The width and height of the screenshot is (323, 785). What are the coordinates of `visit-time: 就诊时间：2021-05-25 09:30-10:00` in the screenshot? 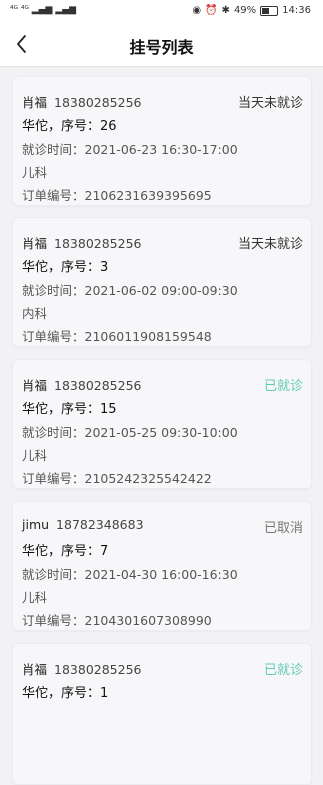 It's located at (130, 432).